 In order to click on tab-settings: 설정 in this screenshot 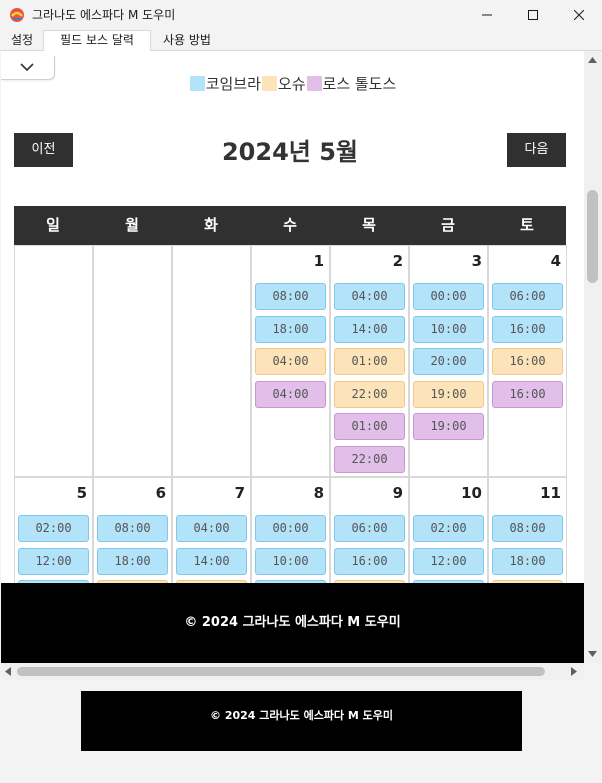, I will do `click(22, 41)`.